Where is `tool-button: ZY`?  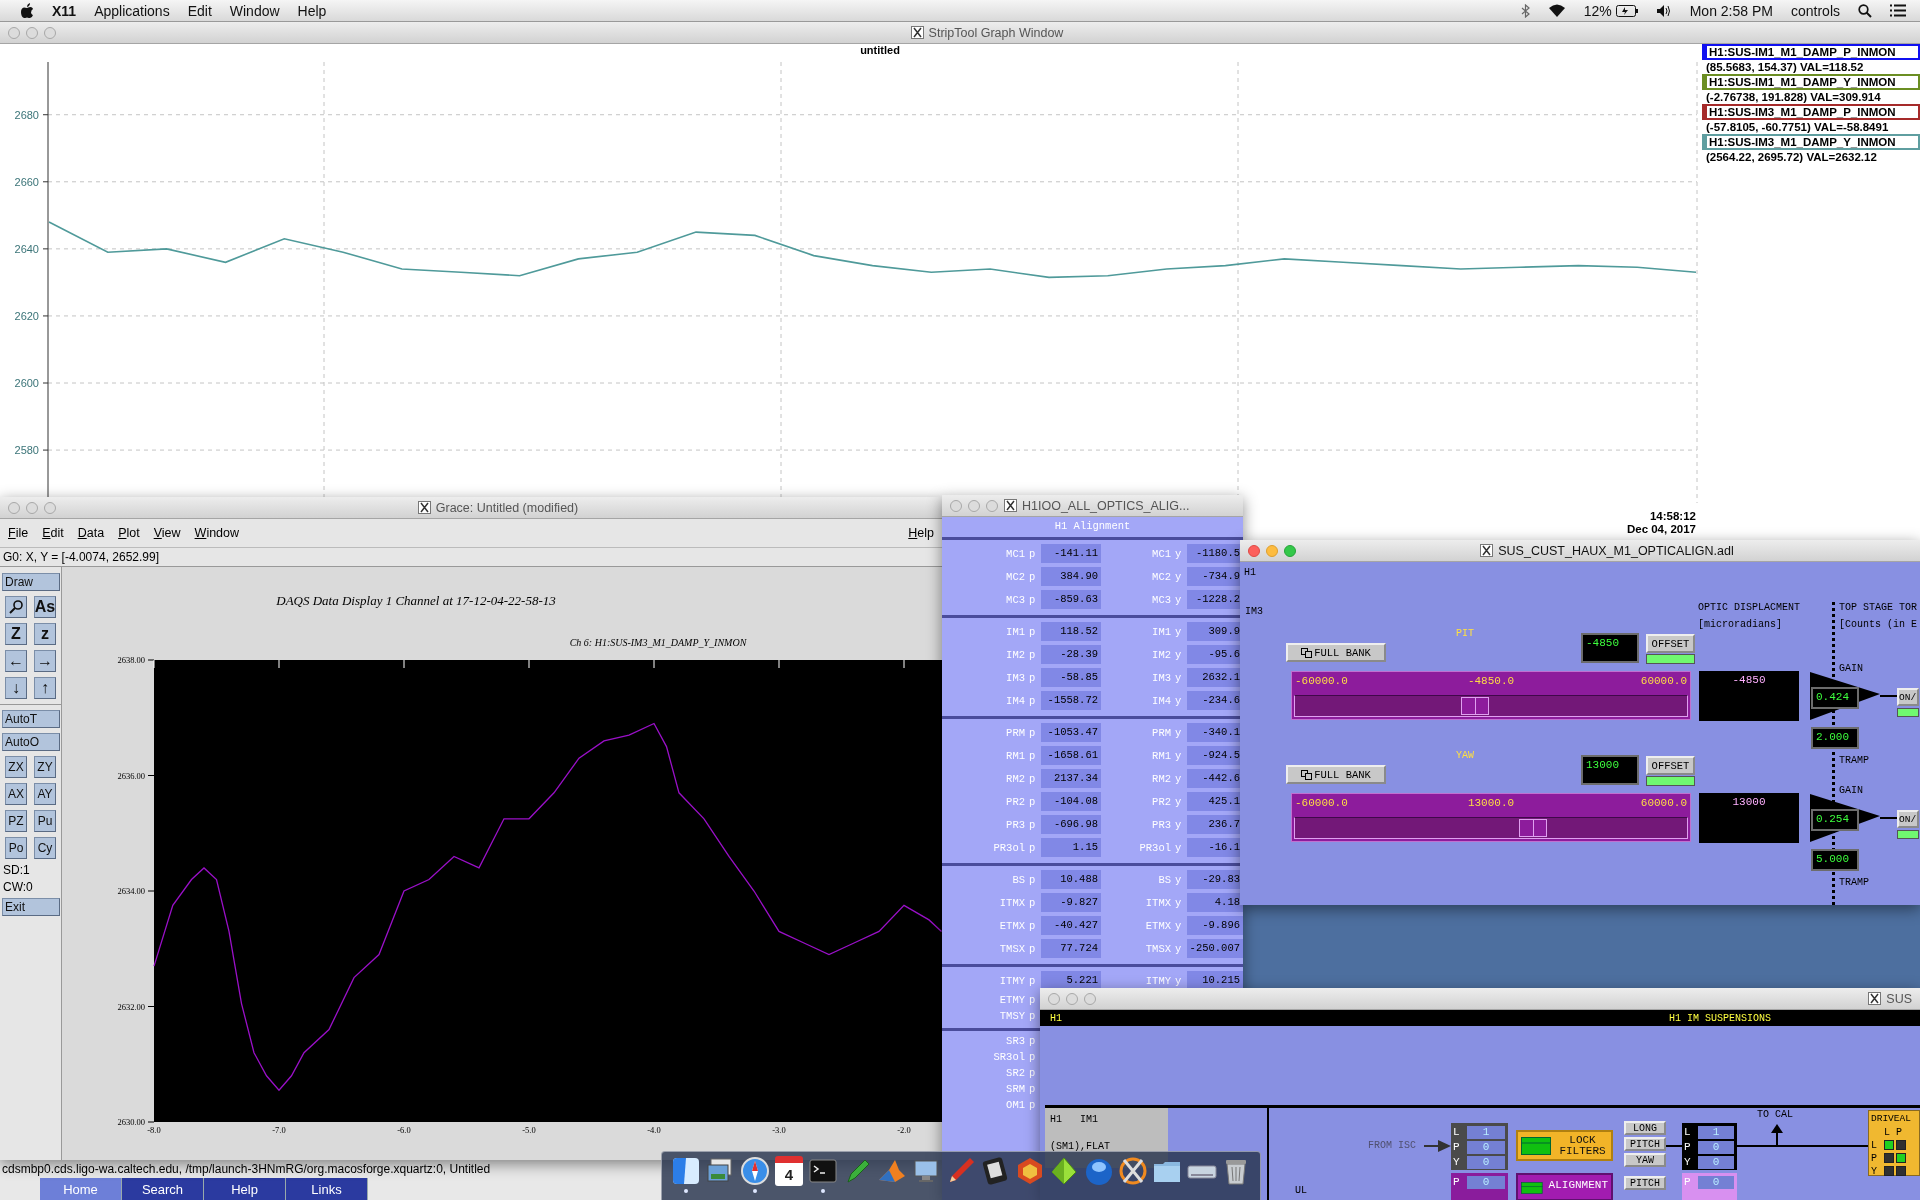
tool-button: ZY is located at coordinates (45, 767).